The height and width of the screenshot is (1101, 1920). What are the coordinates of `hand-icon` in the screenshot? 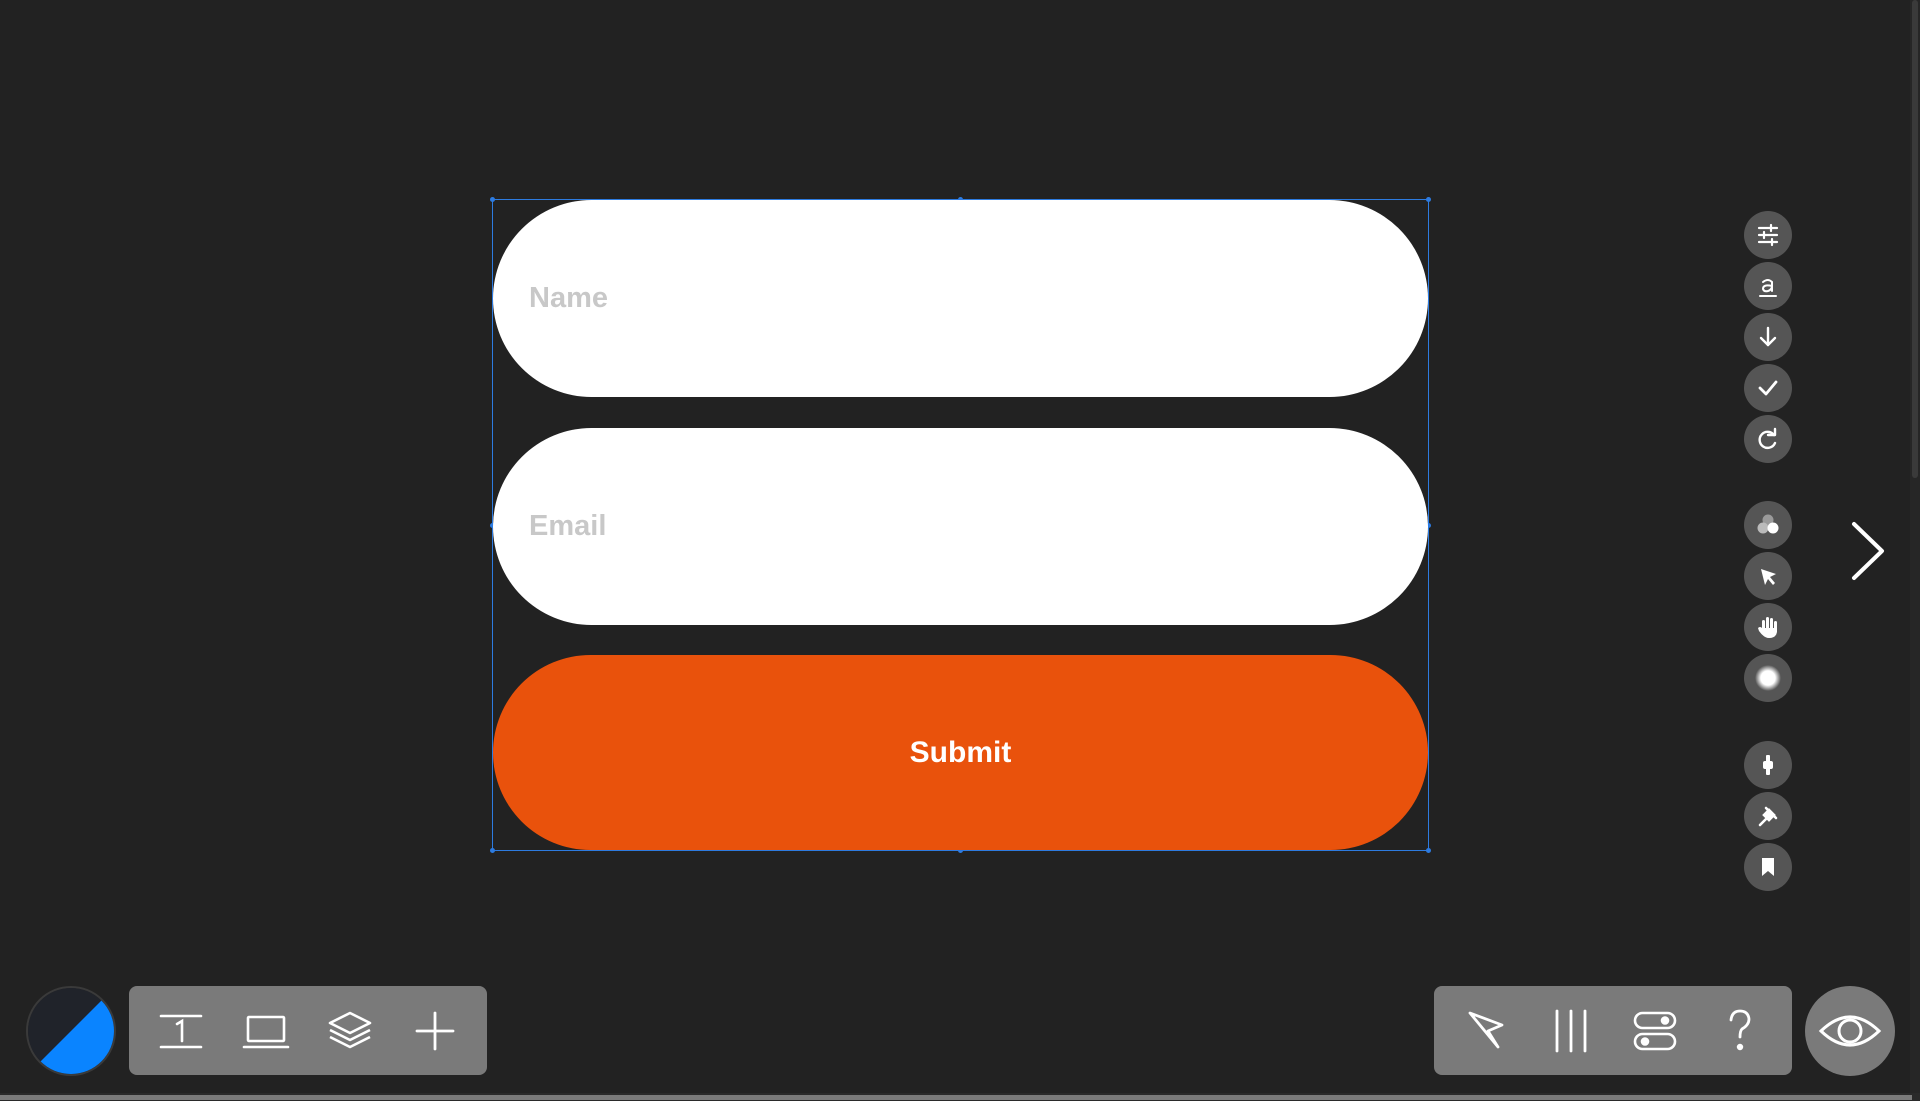 It's located at (1768, 627).